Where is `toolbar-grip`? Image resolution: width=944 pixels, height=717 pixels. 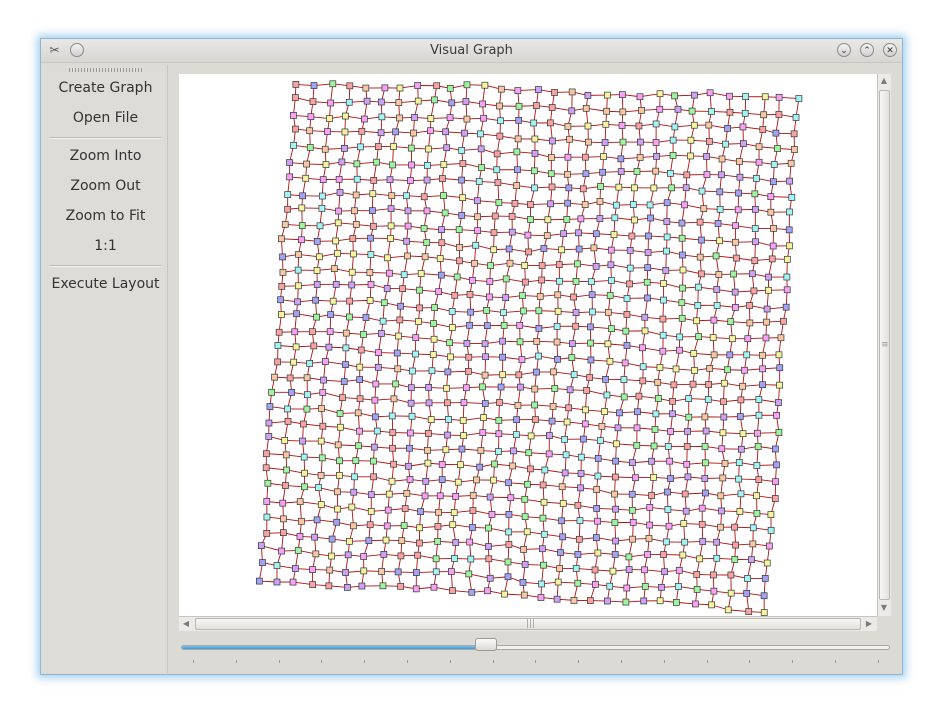 toolbar-grip is located at coordinates (106, 70).